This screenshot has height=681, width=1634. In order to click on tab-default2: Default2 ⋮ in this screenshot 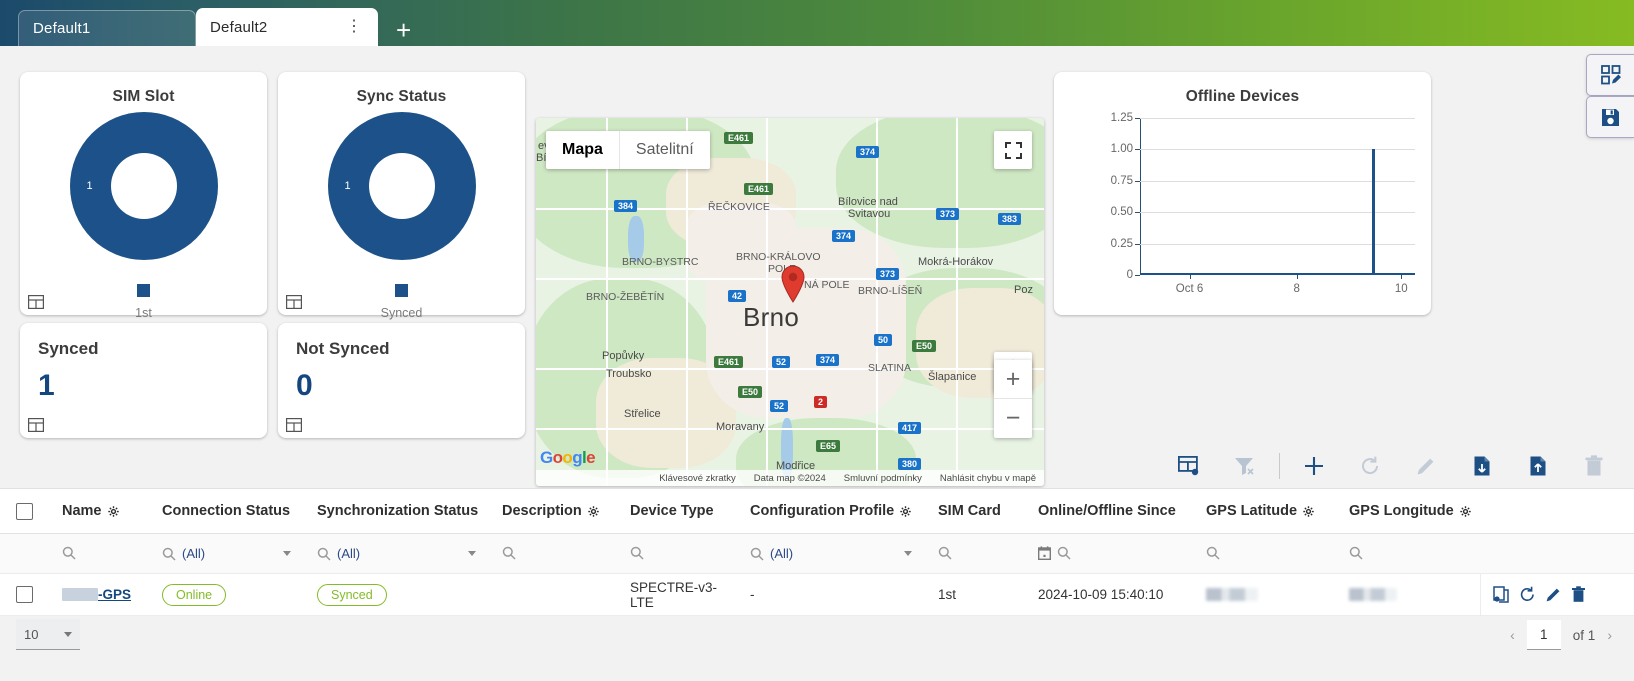, I will do `click(287, 27)`.